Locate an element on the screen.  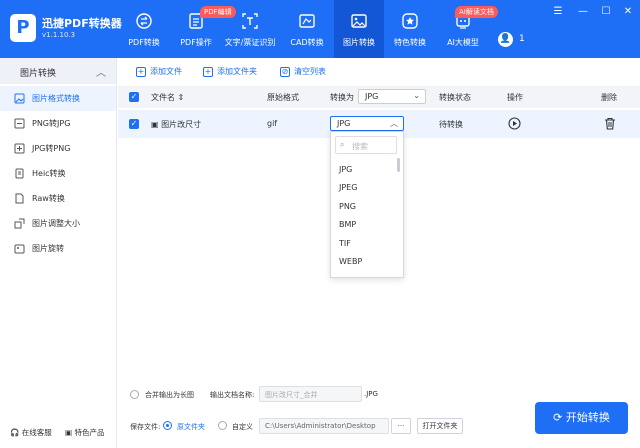
sidebar-item-rotate: 图片旋转 is located at coordinates (58, 248).